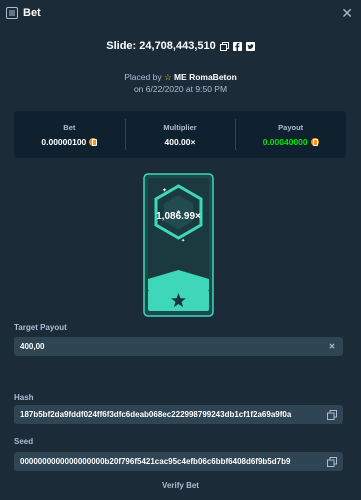  What do you see at coordinates (180, 13) in the screenshot?
I see `modal-header: Bet ✕` at bounding box center [180, 13].